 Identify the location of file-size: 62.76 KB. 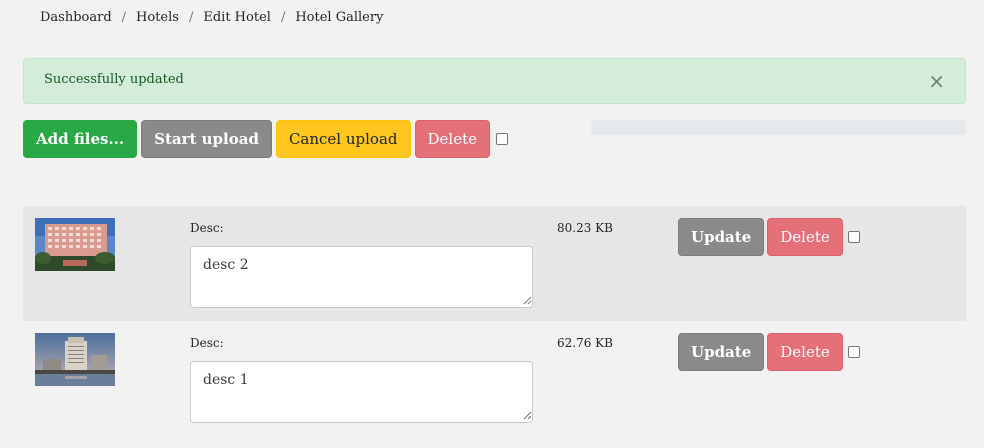
(585, 343).